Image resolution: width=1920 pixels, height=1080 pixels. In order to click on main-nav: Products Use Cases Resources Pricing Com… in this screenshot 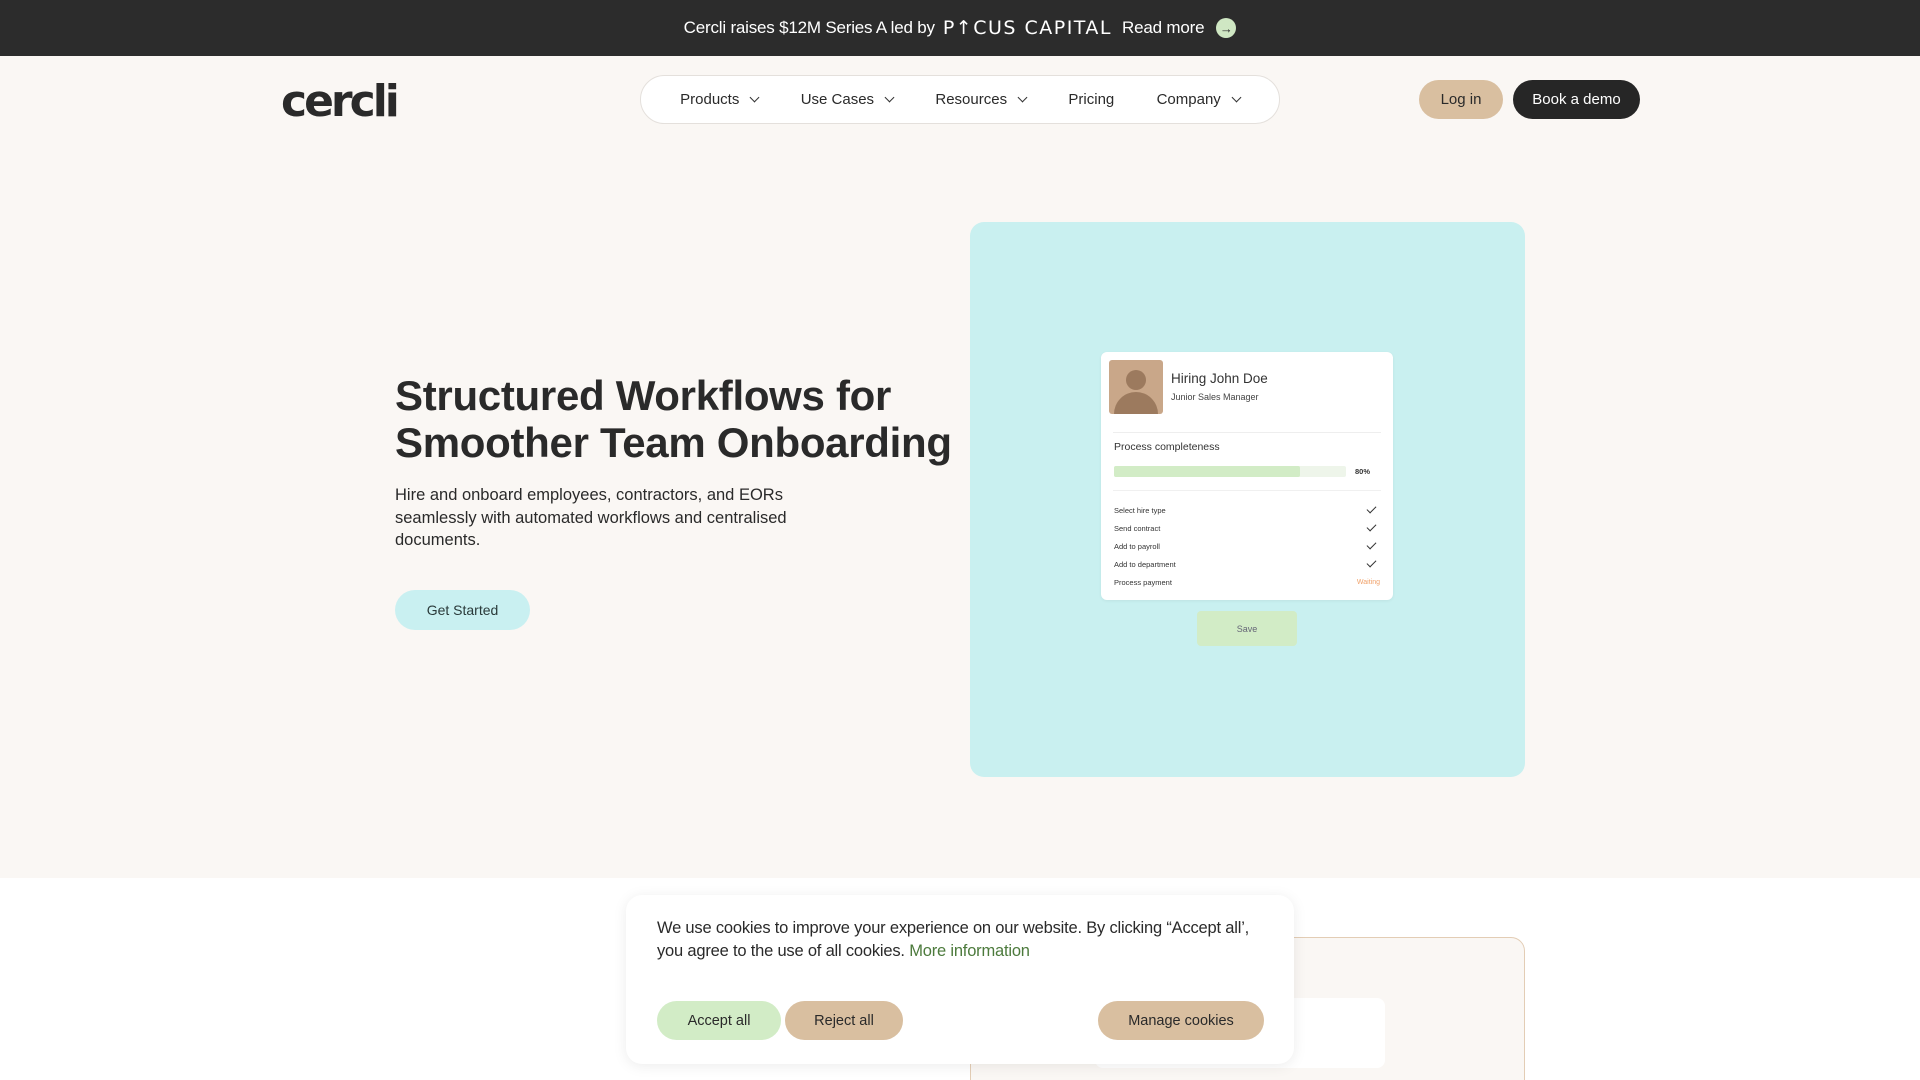, I will do `click(960, 99)`.